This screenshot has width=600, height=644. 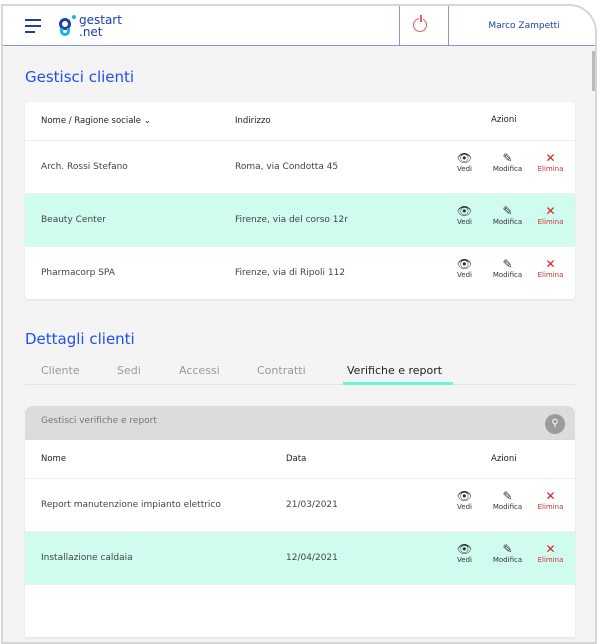 What do you see at coordinates (312, 558) in the screenshot?
I see `report-date: 12/04/2021` at bounding box center [312, 558].